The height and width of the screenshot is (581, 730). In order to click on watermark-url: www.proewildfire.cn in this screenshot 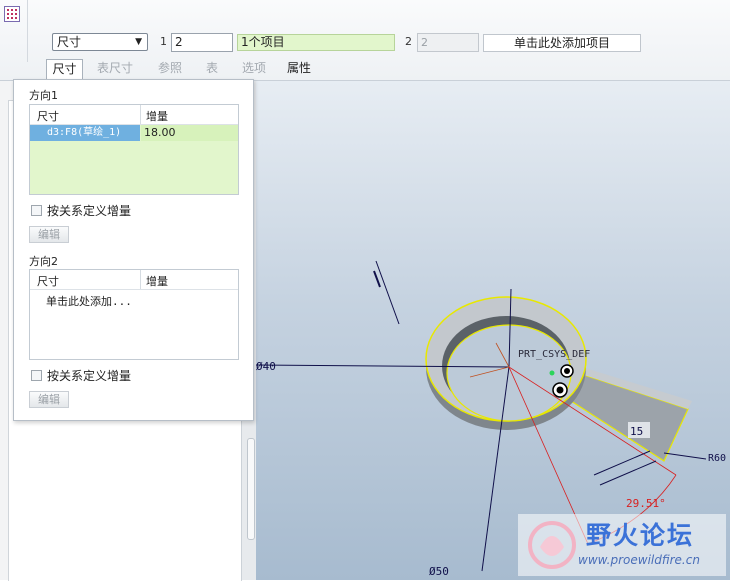, I will do `click(639, 560)`.